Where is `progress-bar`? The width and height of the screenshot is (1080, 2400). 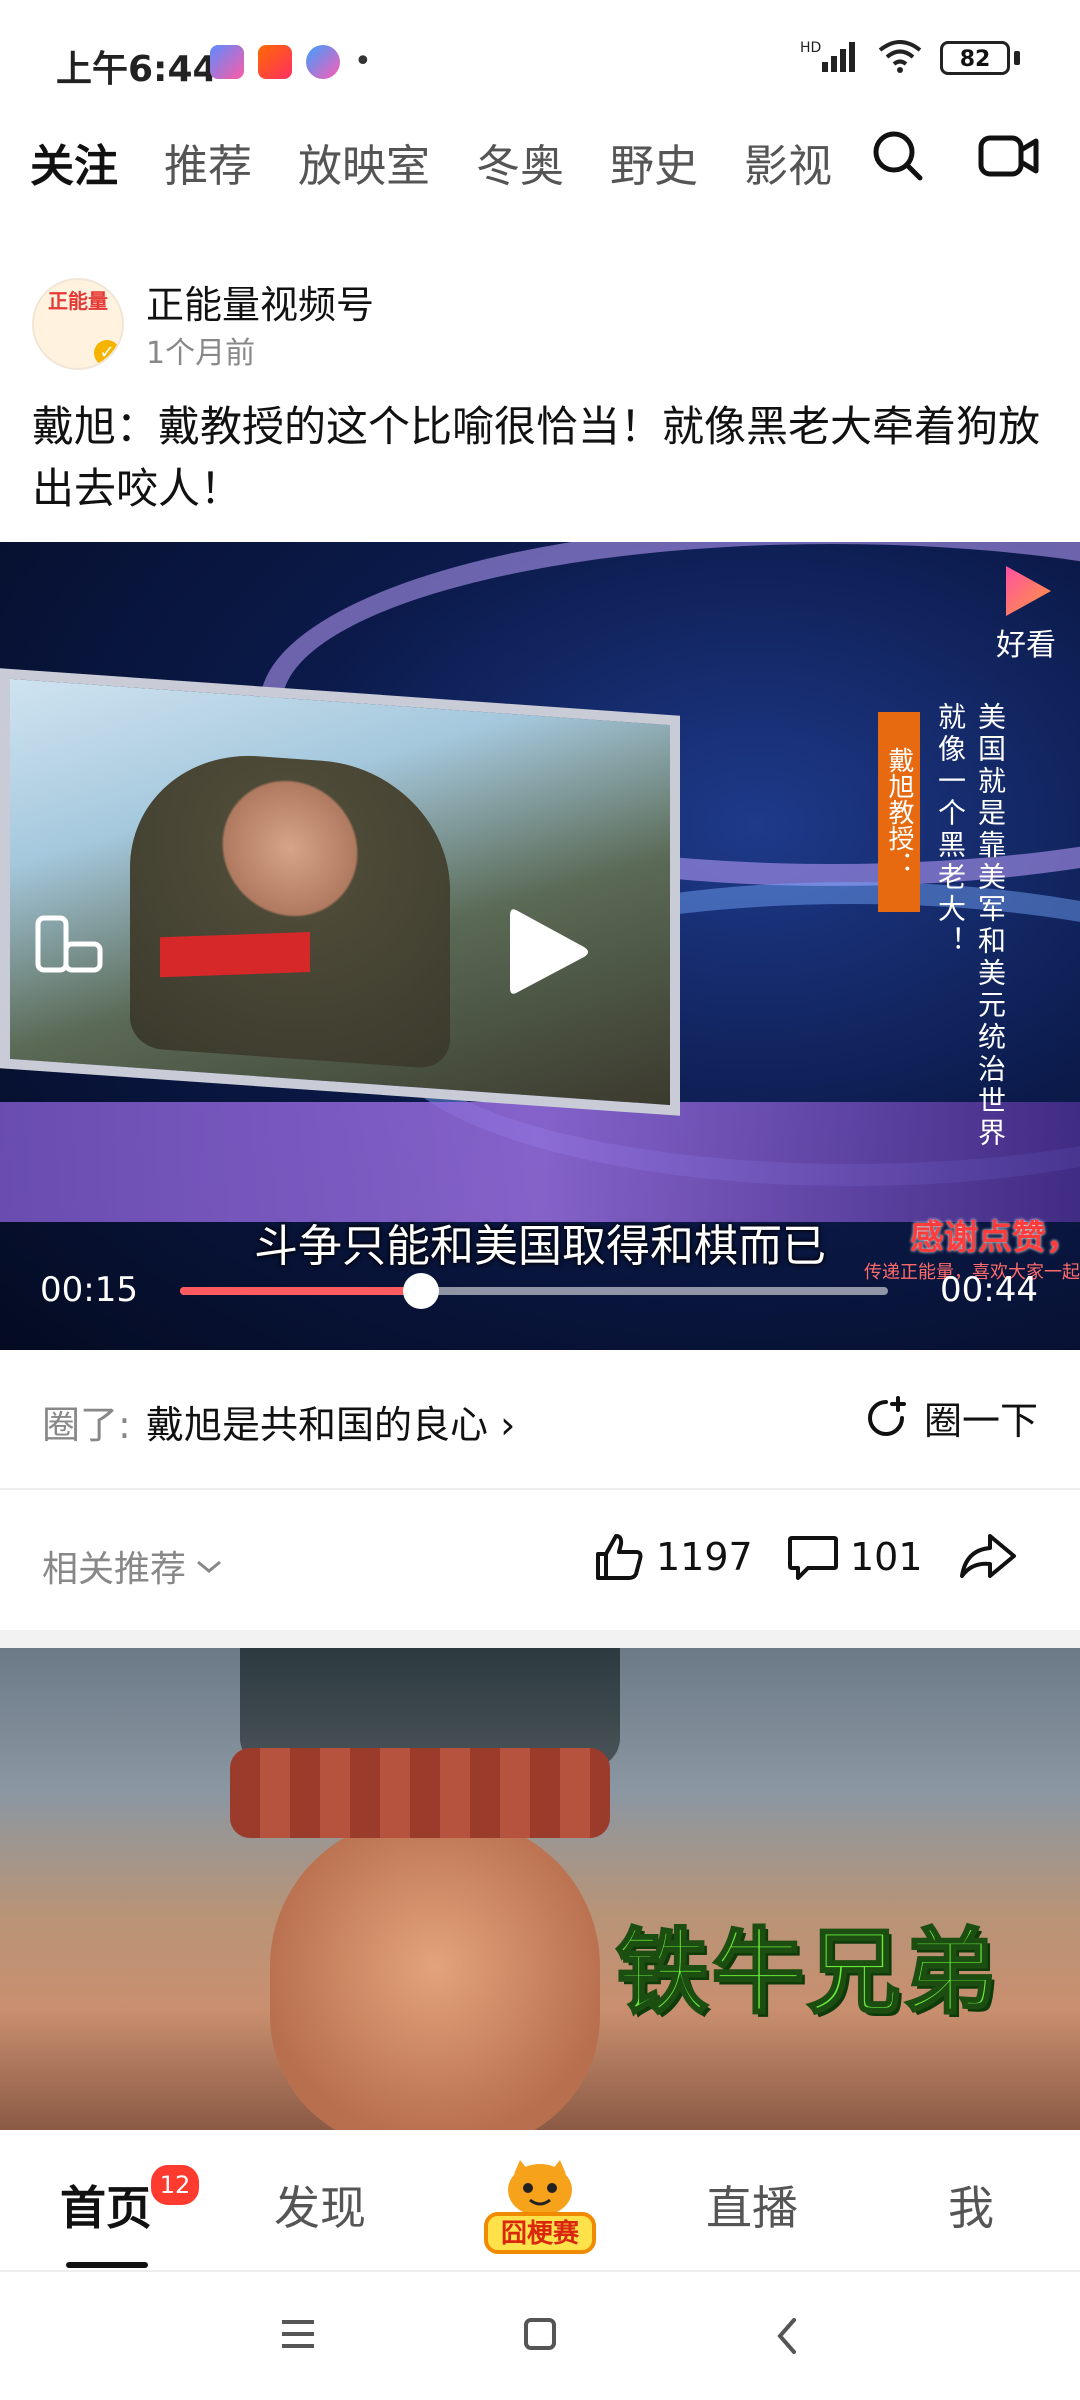
progress-bar is located at coordinates (534, 1291).